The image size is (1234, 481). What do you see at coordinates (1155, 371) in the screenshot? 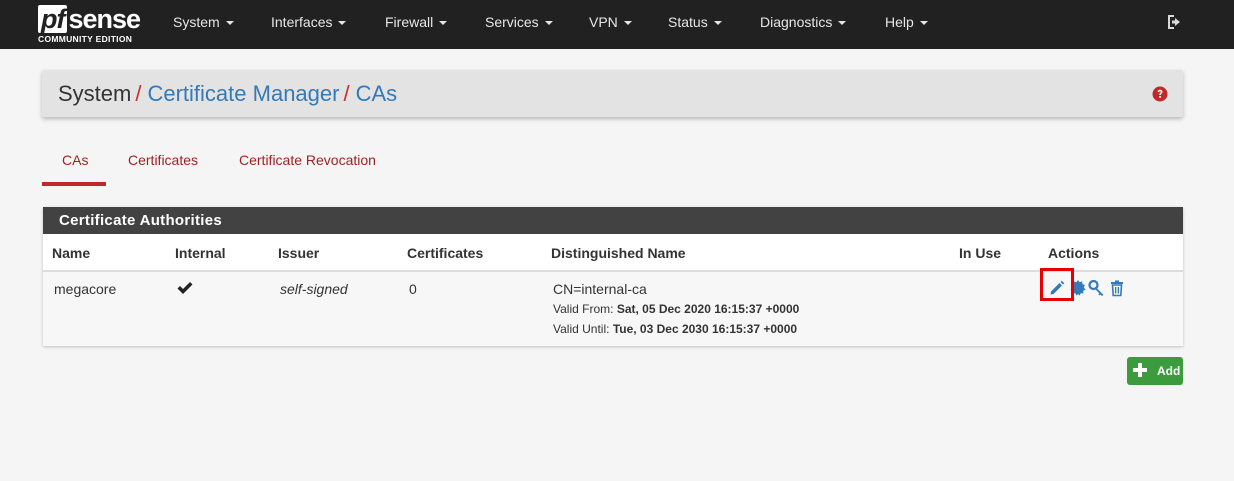
I see `add-button: Add` at bounding box center [1155, 371].